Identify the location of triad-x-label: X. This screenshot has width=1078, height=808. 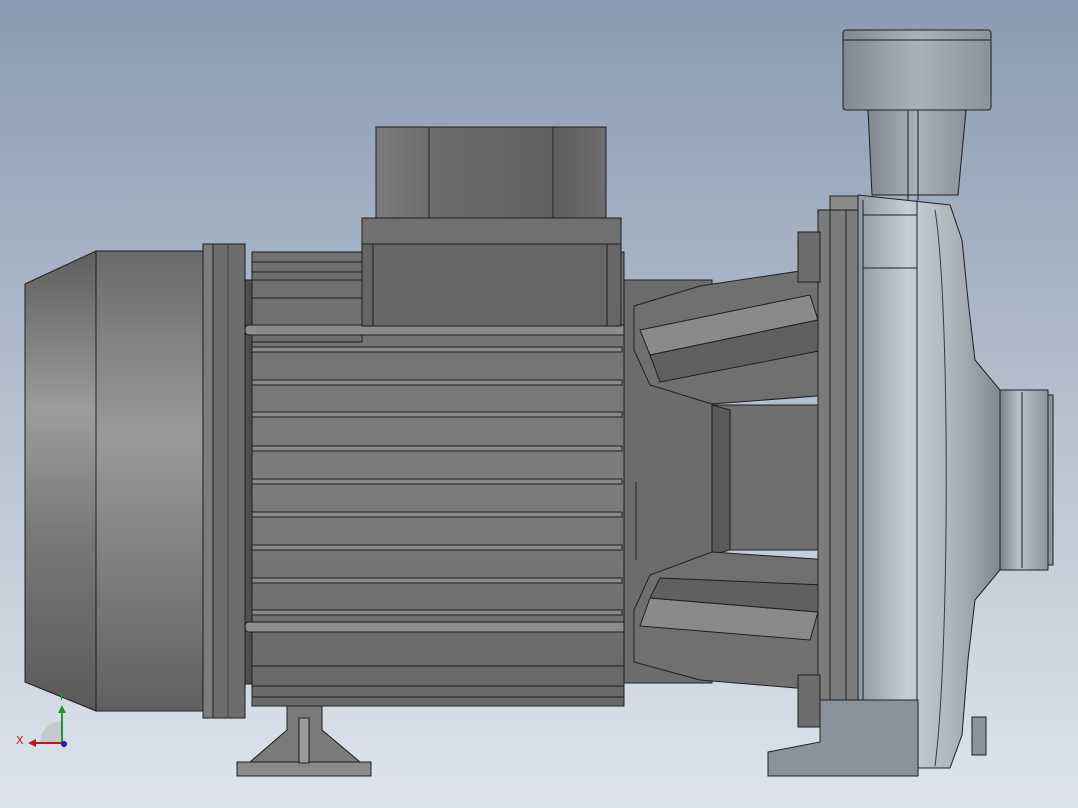
(20, 740).